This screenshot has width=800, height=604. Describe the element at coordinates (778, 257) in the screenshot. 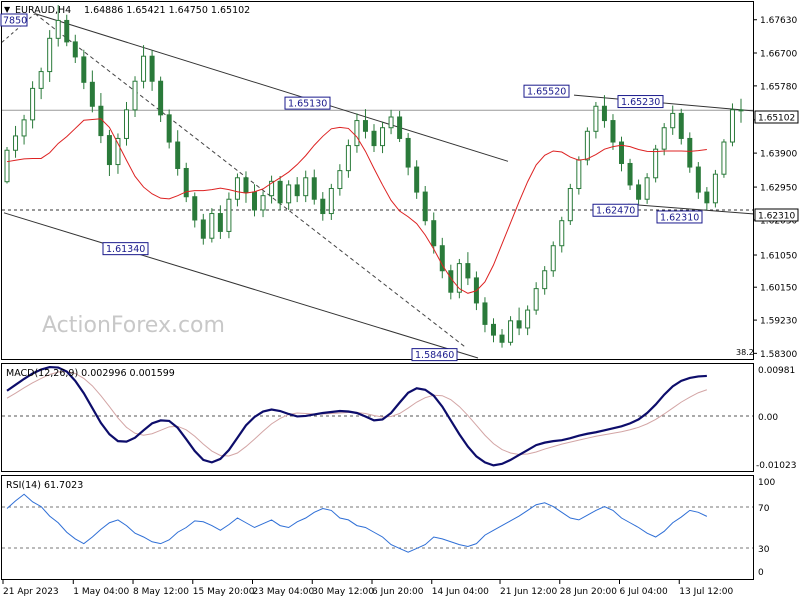

I see `price-tick-label: 1.61050` at that location.